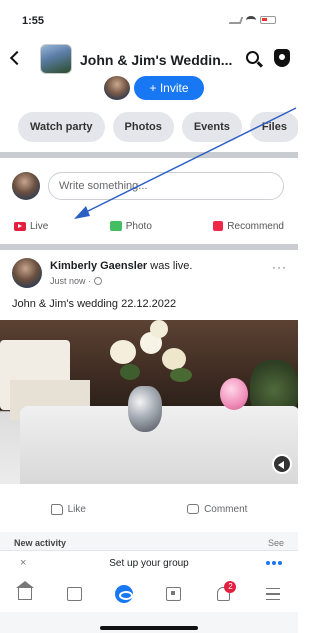  What do you see at coordinates (171, 266) in the screenshot?
I see `post-status: was live.` at bounding box center [171, 266].